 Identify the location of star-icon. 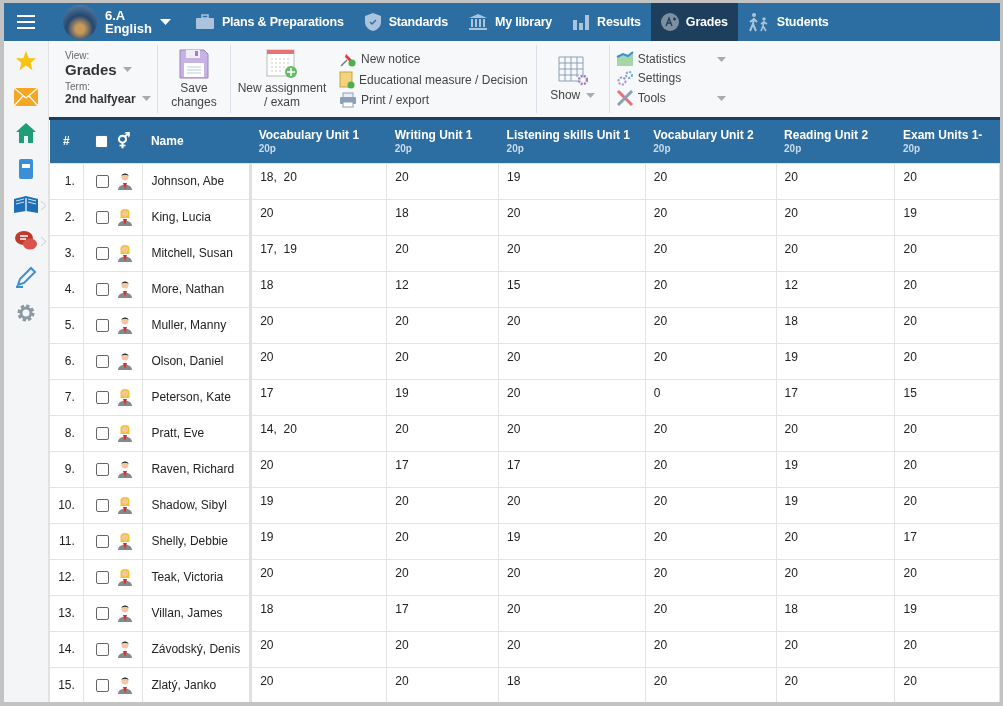
(26, 60).